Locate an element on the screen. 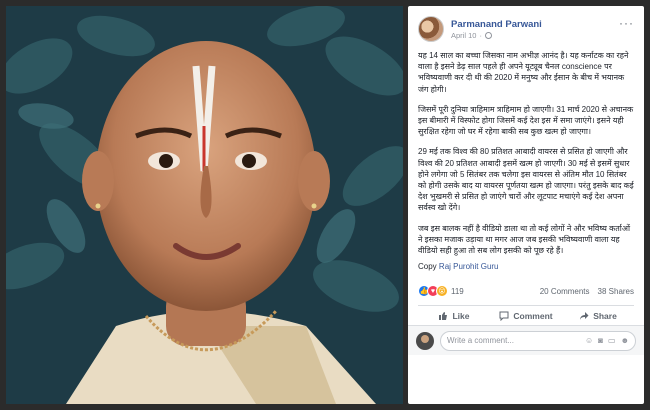 The image size is (650, 410). post-date: April 10 is located at coordinates (463, 35).